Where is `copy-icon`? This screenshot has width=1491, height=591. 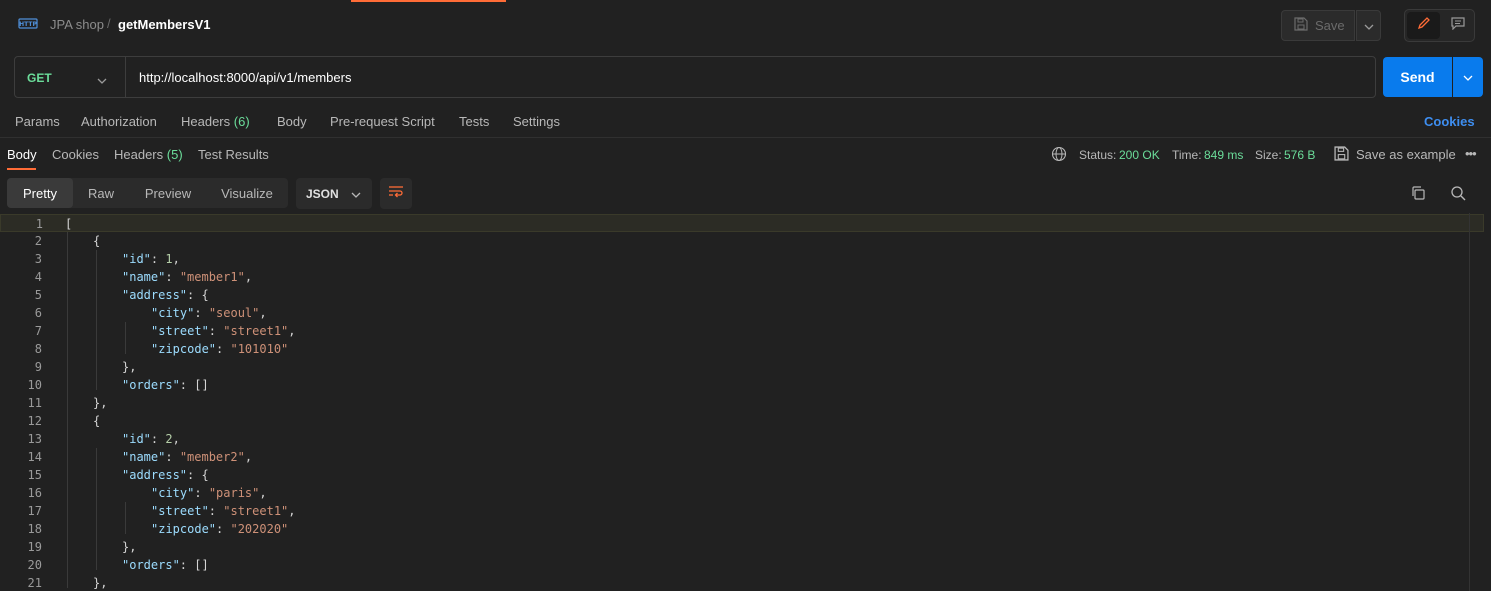 copy-icon is located at coordinates (1418, 195).